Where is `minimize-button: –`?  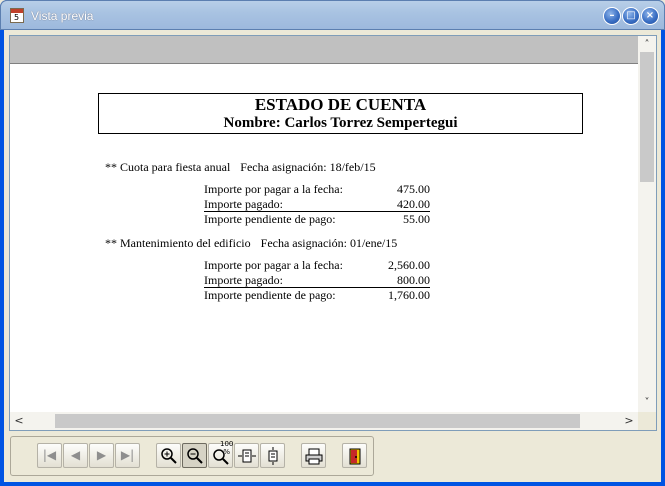
minimize-button: – is located at coordinates (612, 16).